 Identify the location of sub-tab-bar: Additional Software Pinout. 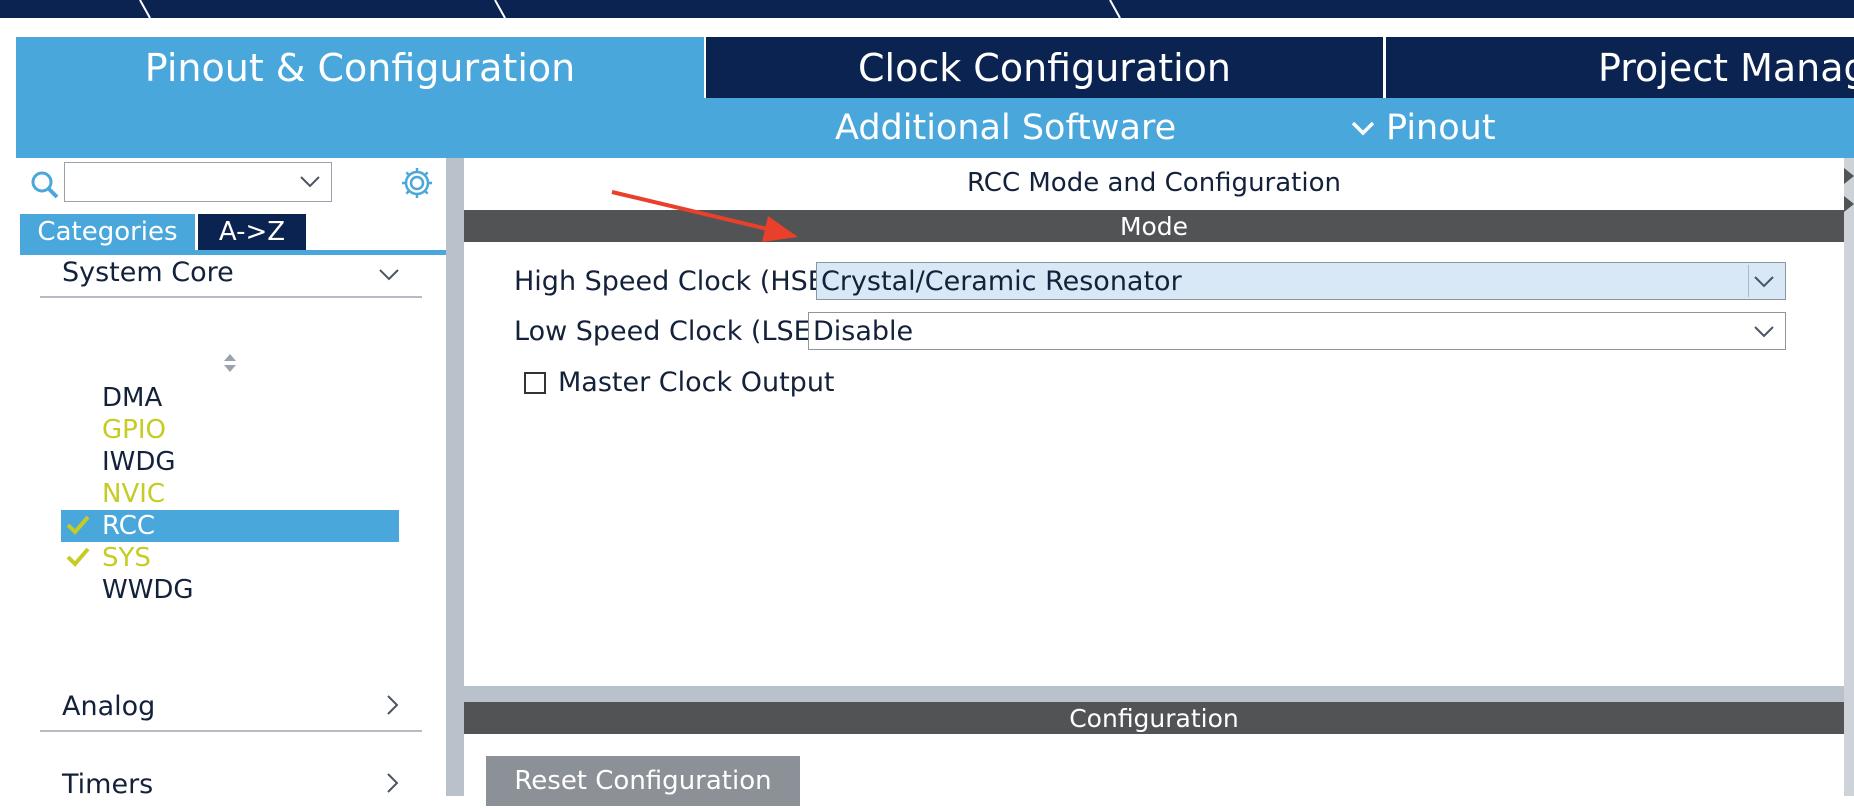
(935, 128).